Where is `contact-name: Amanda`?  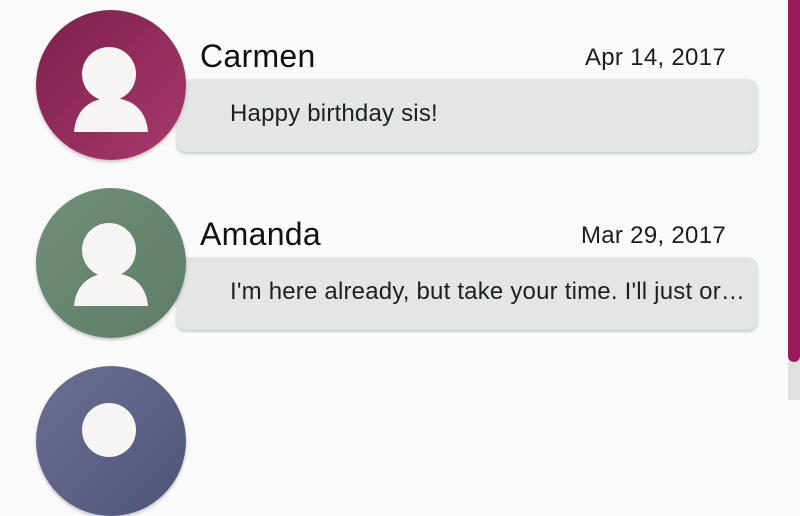
contact-name: Amanda is located at coordinates (260, 234).